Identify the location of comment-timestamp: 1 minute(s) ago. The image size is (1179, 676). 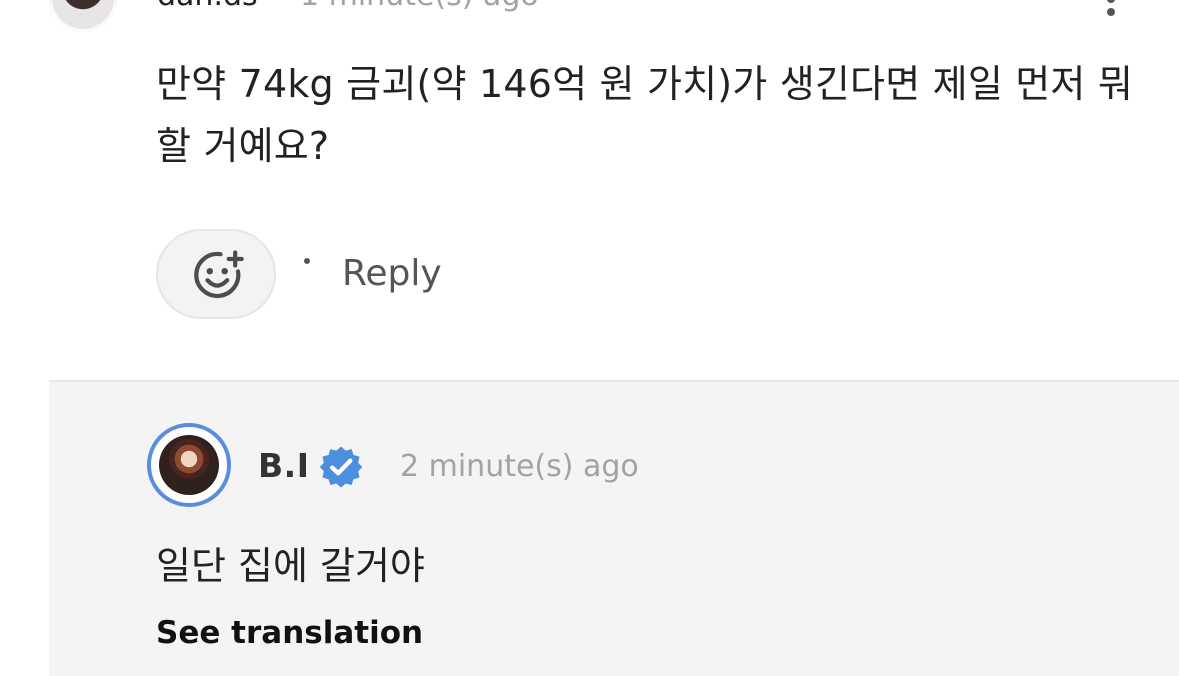
(419, 6).